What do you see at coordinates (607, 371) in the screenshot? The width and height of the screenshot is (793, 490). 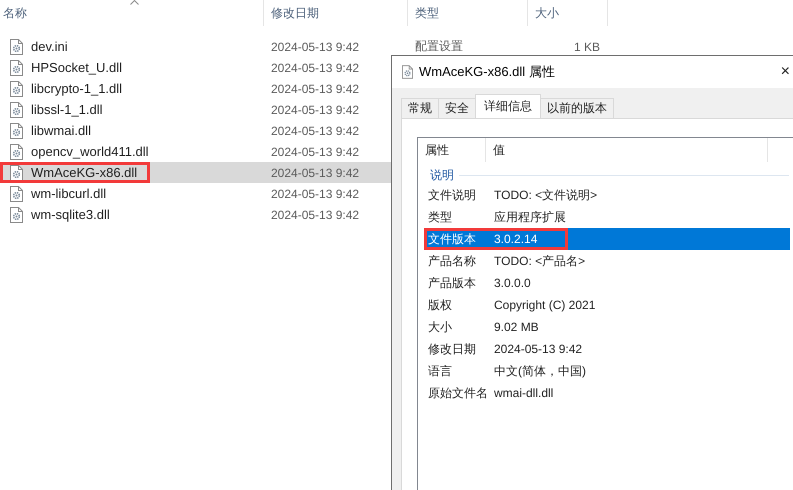 I see `property-row: 语言 中文(简体，中国)` at bounding box center [607, 371].